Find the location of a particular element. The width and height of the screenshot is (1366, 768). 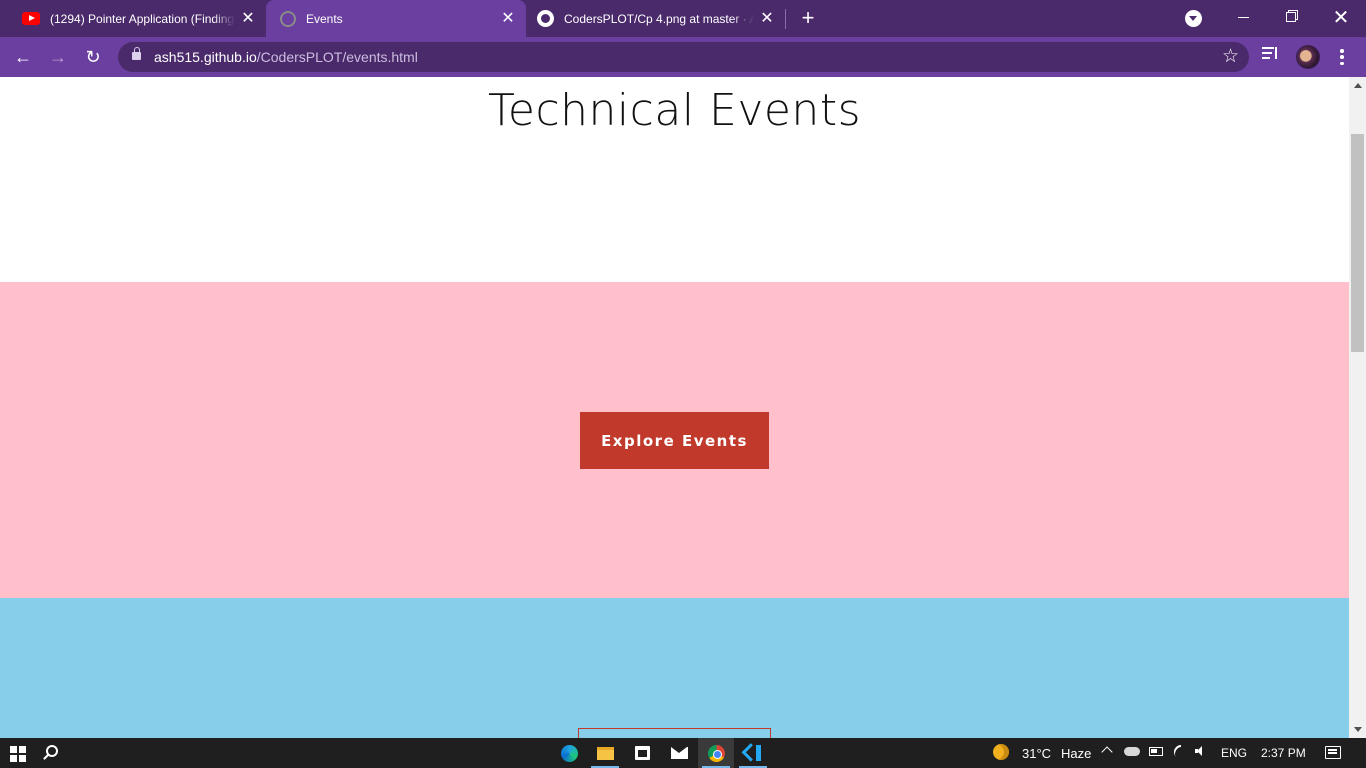

search-icon is located at coordinates (52, 751).